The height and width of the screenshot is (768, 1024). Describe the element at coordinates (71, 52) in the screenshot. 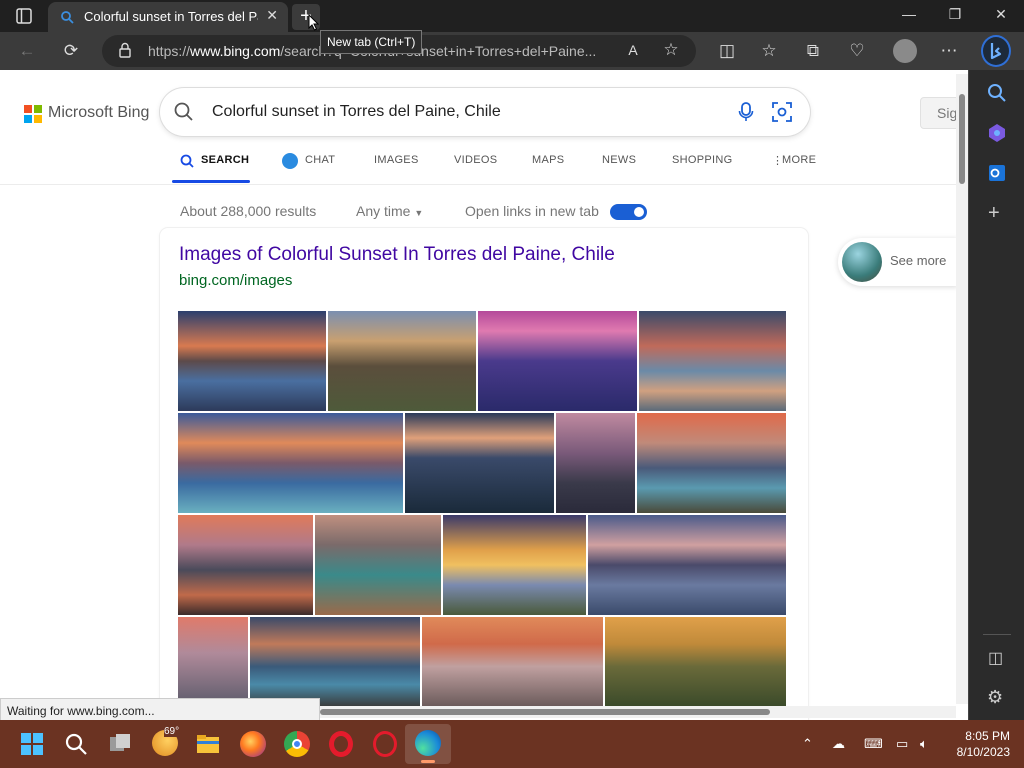

I see `refresh-icon: ⟳` at that location.